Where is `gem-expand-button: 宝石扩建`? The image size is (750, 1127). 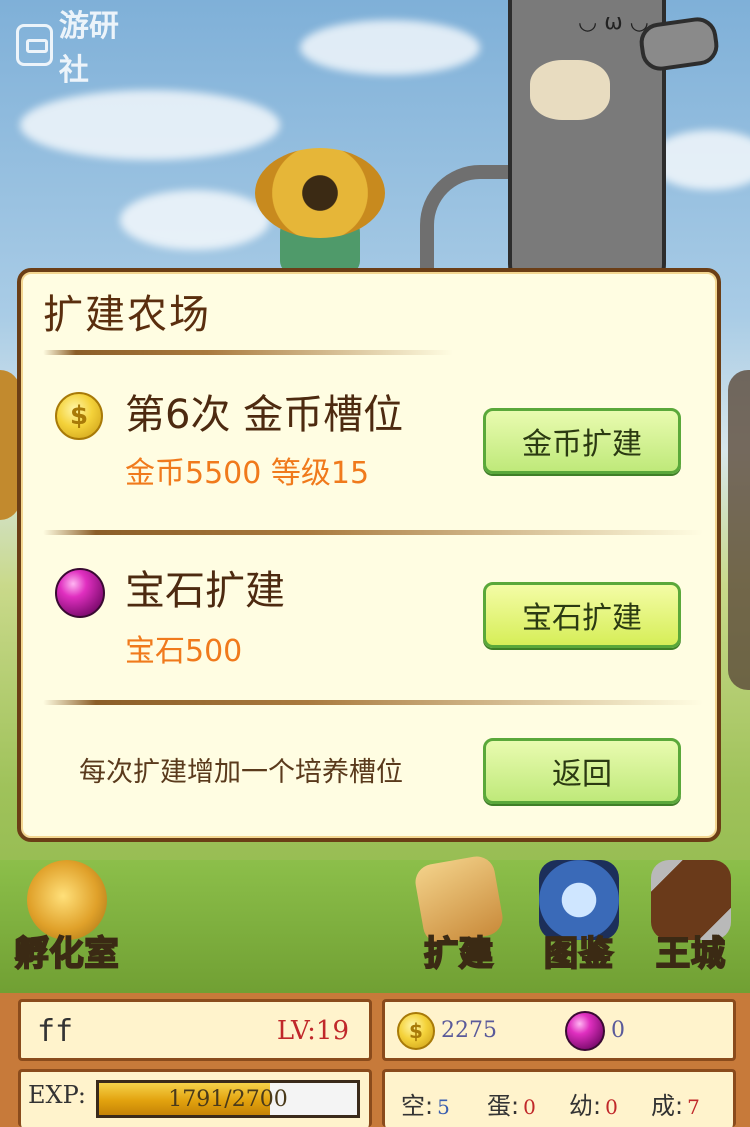
gem-expand-button: 宝石扩建 is located at coordinates (582, 615).